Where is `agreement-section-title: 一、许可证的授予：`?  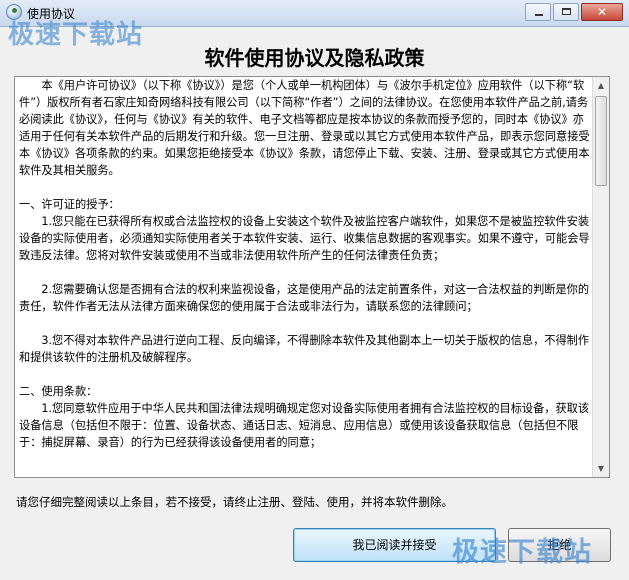 agreement-section-title: 一、许可证的授予： is located at coordinates (69, 204).